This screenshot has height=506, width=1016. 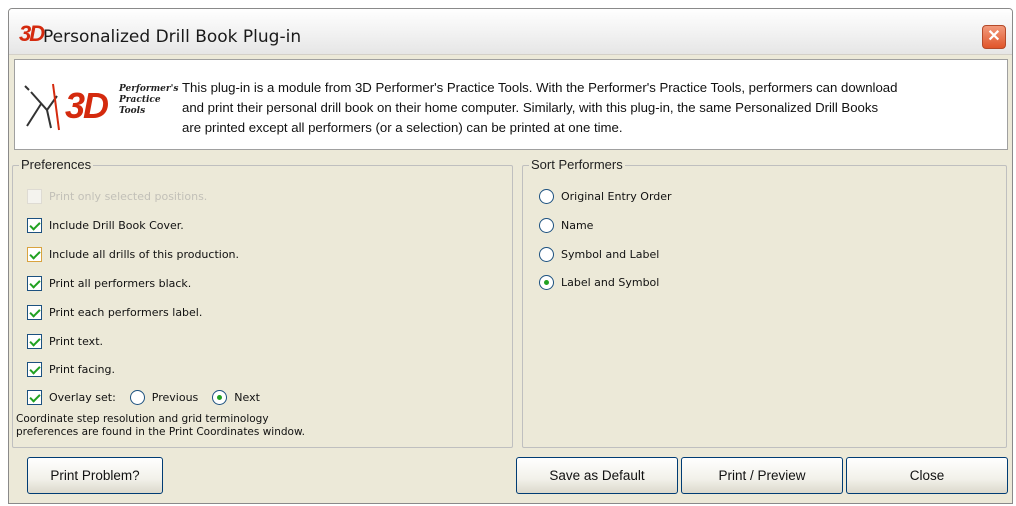 I want to click on close-icon: ✕, so click(x=994, y=37).